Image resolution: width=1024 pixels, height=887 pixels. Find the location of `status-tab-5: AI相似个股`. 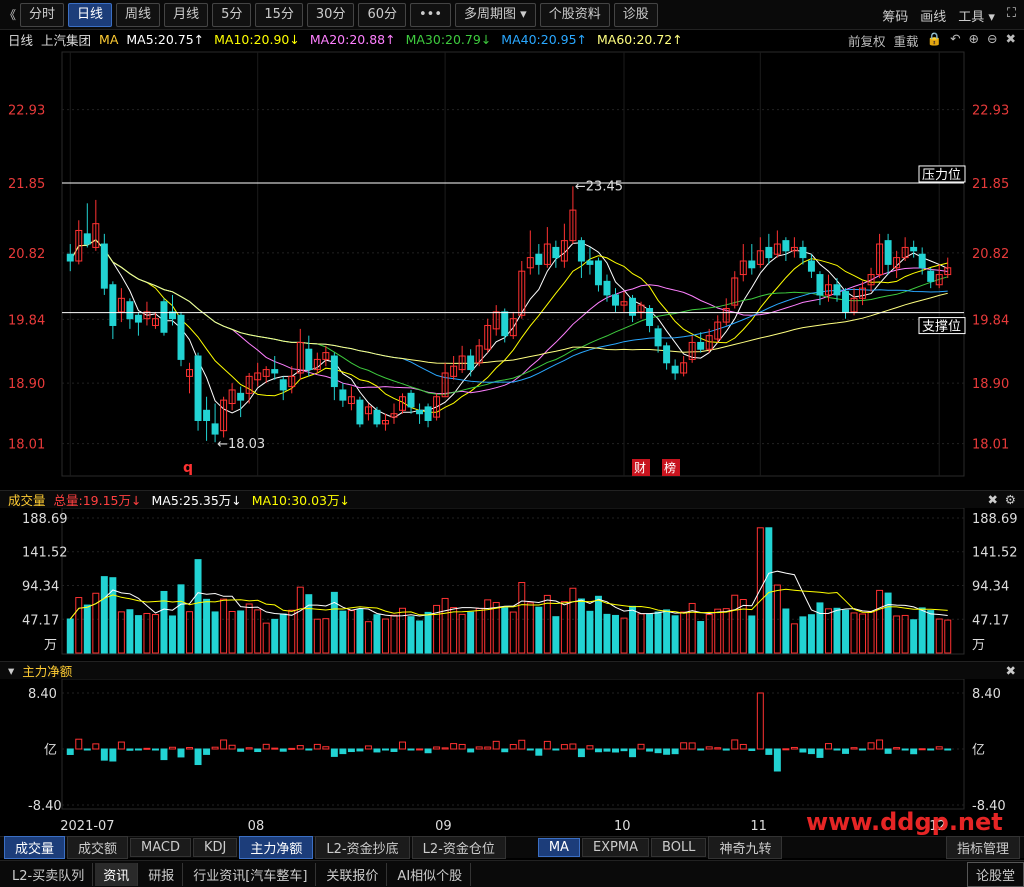

status-tab-5: AI相似个股 is located at coordinates (430, 874).